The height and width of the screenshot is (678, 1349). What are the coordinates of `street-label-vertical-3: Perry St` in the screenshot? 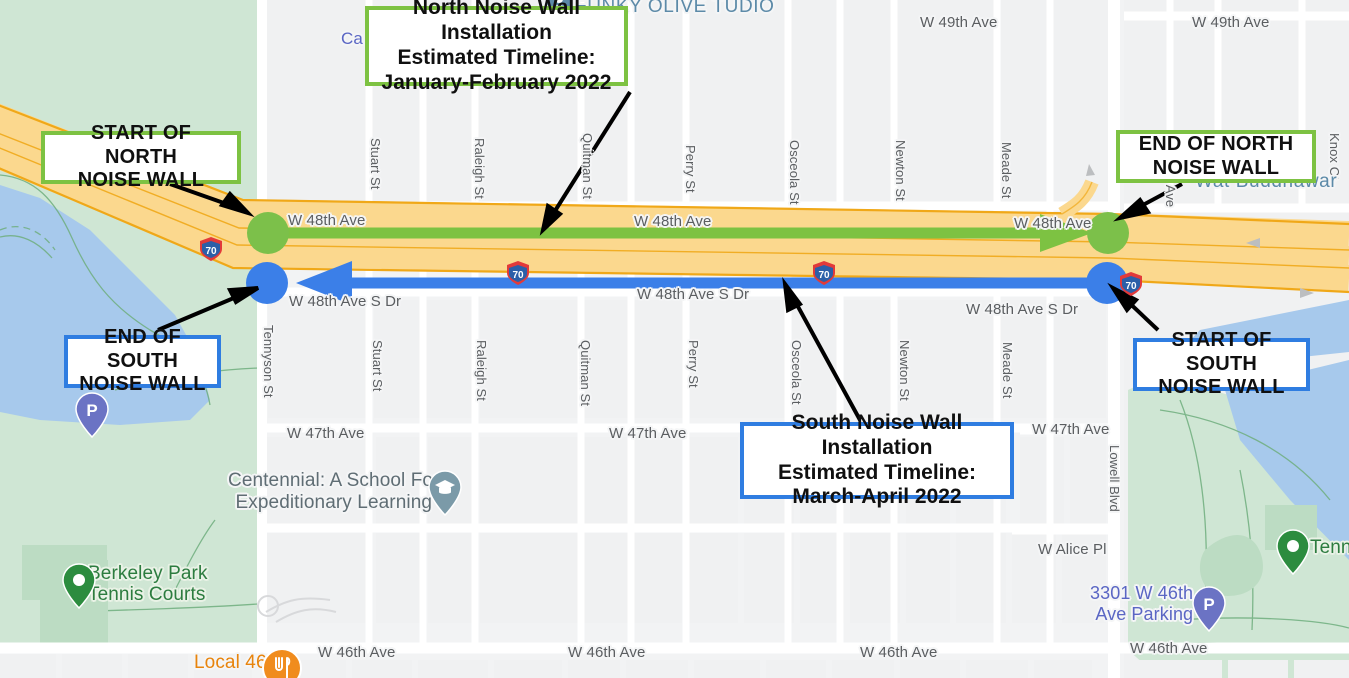 It's located at (690, 169).